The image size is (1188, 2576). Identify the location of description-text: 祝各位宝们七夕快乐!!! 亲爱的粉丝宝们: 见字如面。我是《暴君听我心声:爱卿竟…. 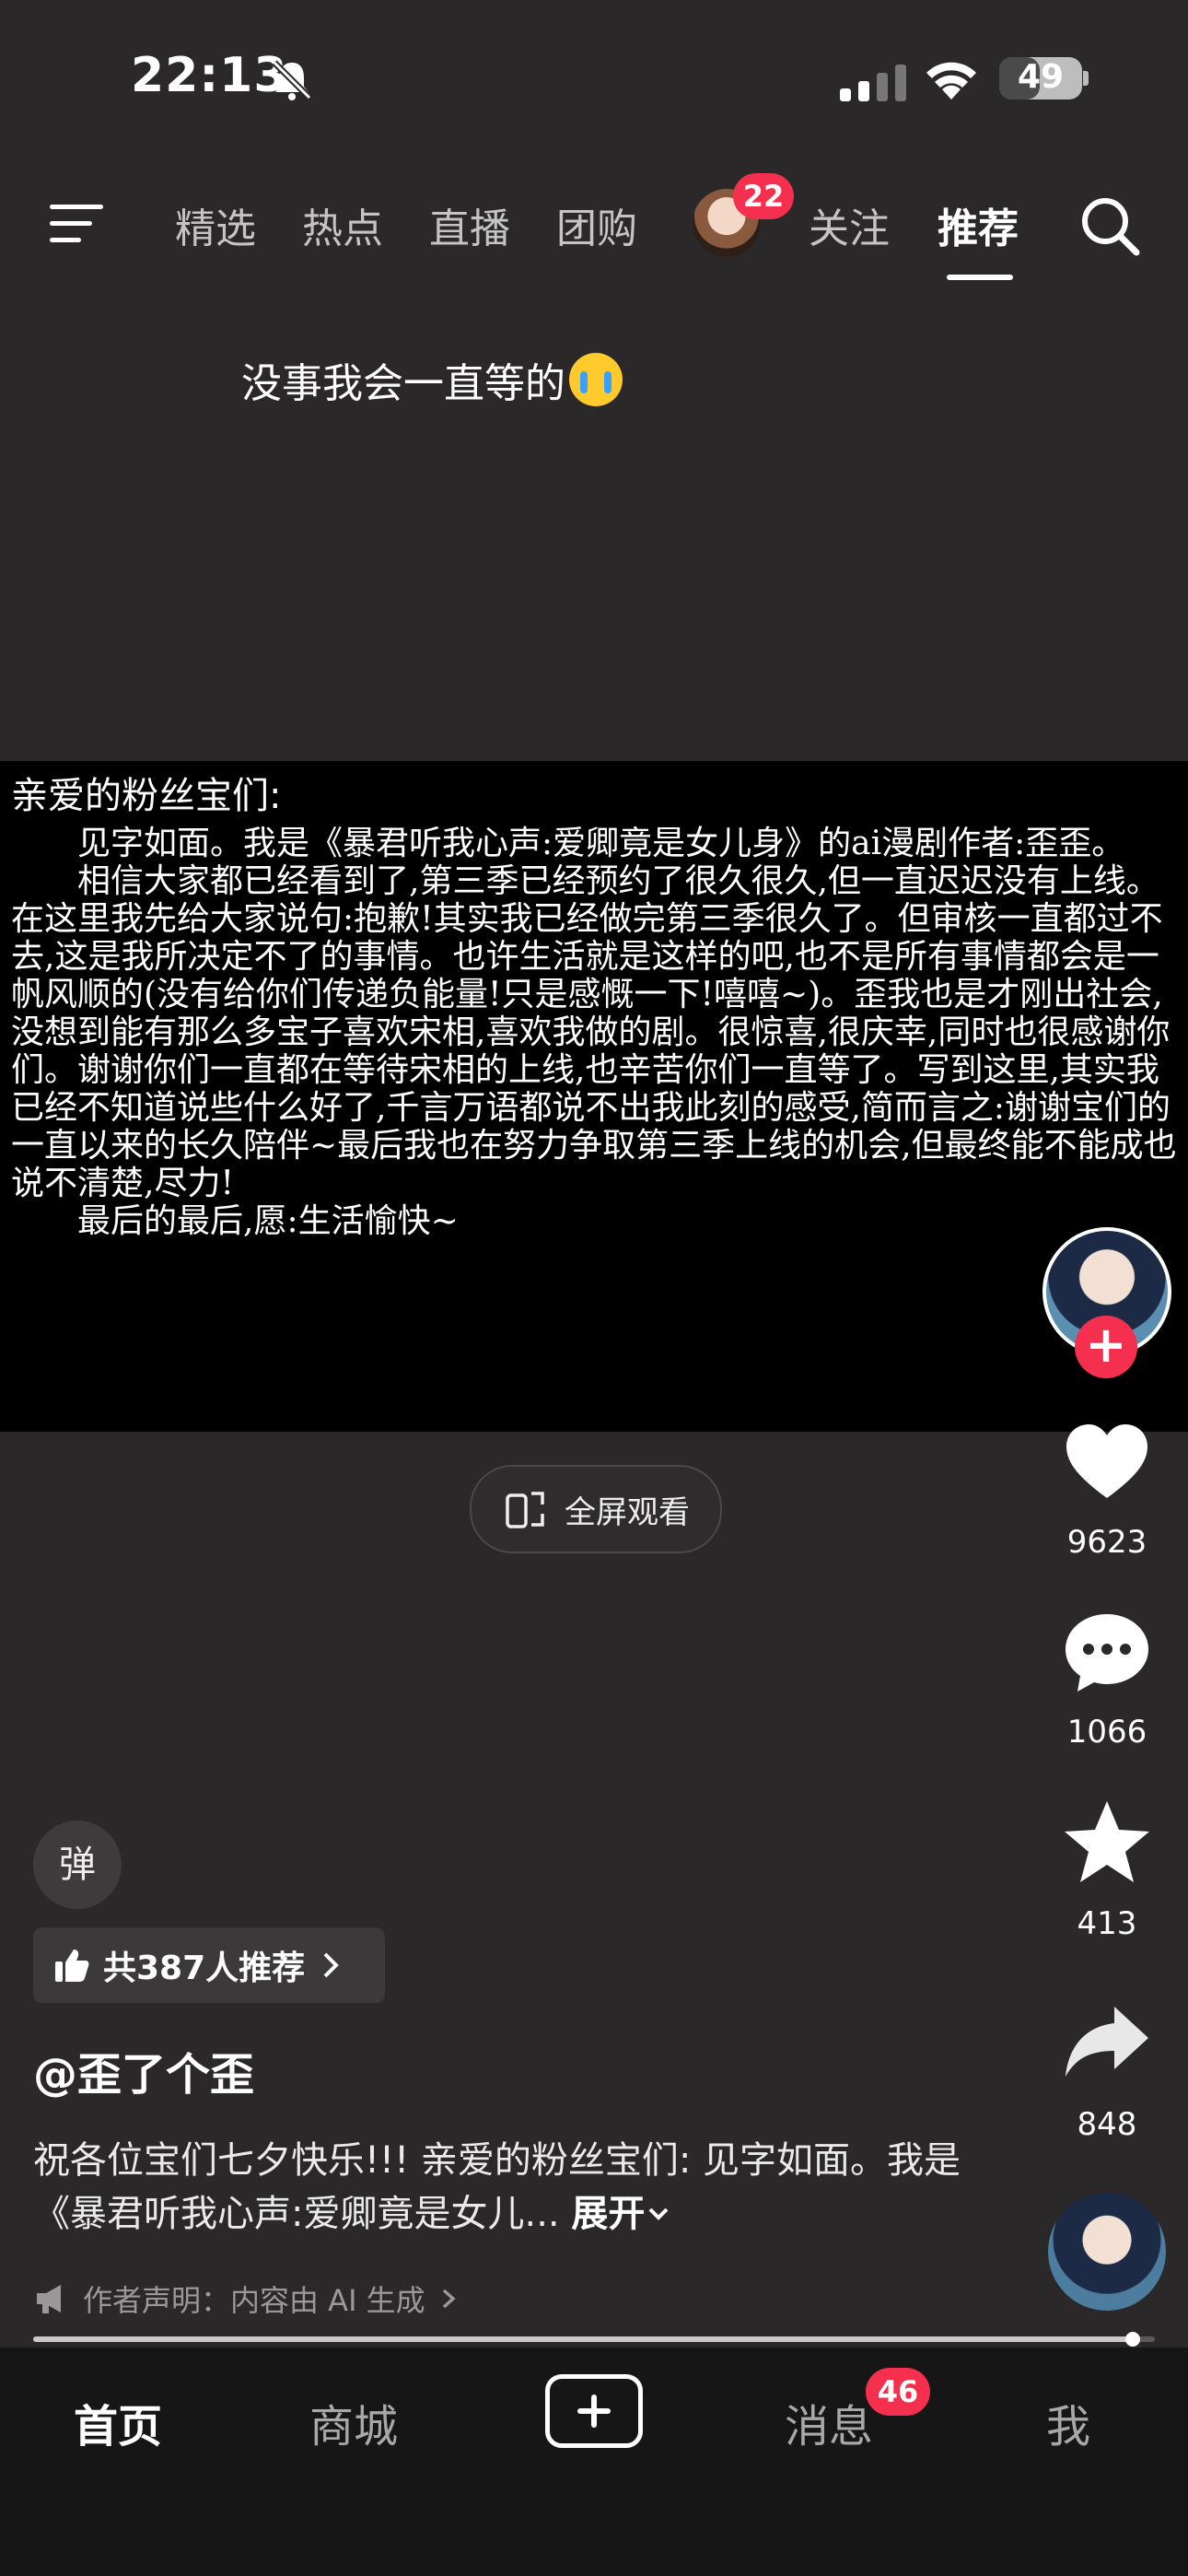
(497, 2187).